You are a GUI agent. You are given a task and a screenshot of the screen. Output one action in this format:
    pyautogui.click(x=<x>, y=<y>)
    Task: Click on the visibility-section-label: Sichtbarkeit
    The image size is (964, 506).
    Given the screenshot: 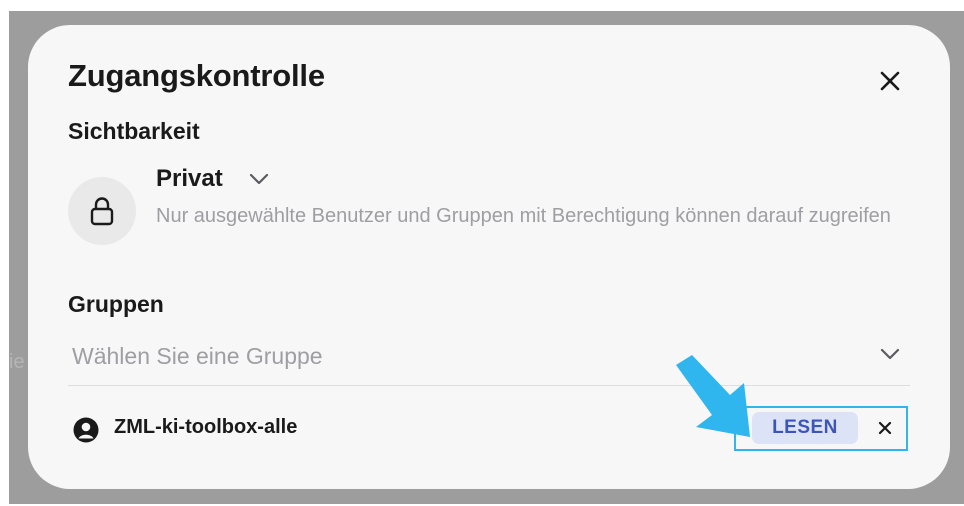 What is the action you would take?
    pyautogui.click(x=134, y=131)
    